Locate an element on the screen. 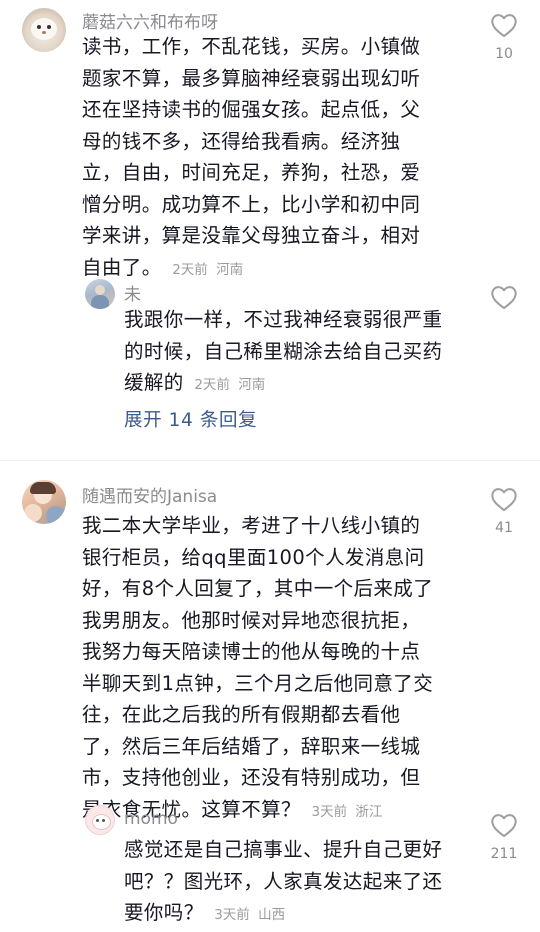  comment-line: 银行柜员，给qq里面100个人发消息问 is located at coordinates (253, 557).